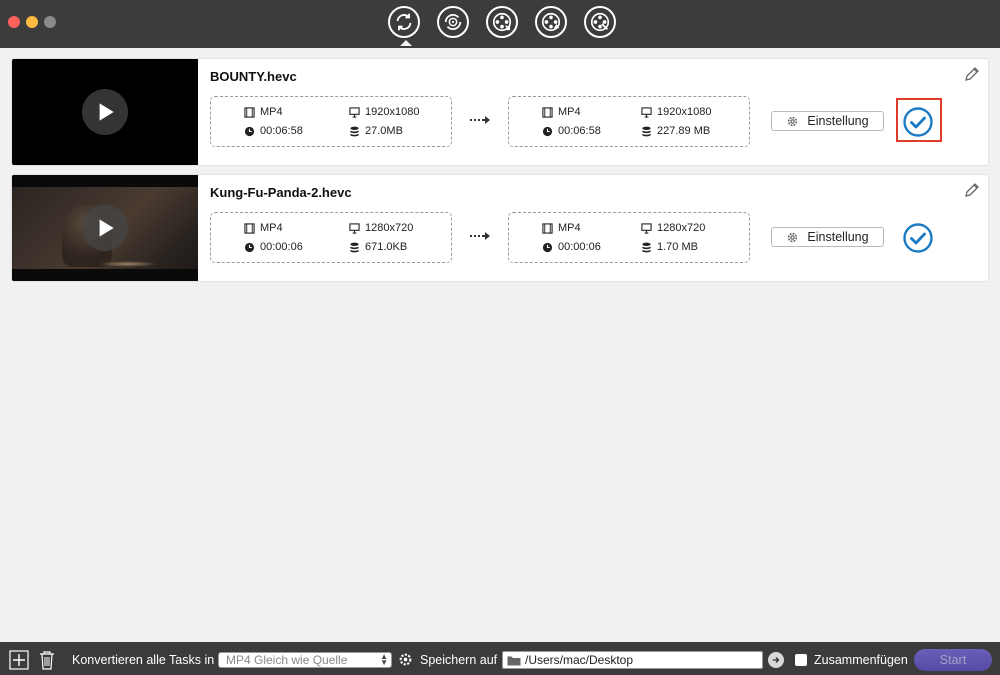 This screenshot has height=675, width=1000. What do you see at coordinates (281, 192) in the screenshot?
I see `task-filename: Kung-Fu-Panda-2.hevc` at bounding box center [281, 192].